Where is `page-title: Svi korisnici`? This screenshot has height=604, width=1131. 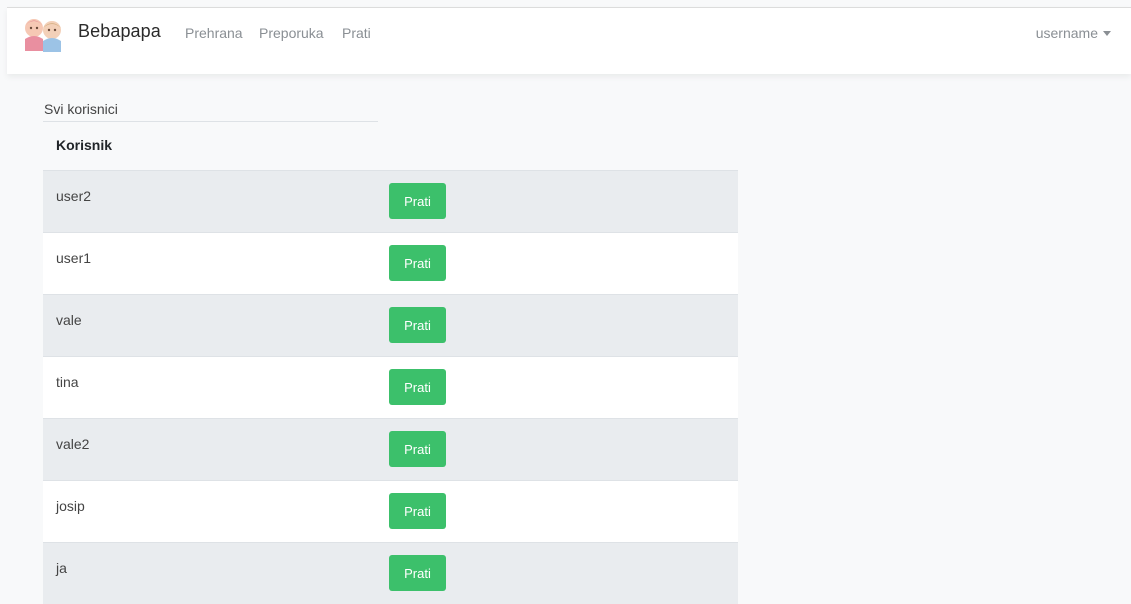 page-title: Svi korisnici is located at coordinates (81, 109).